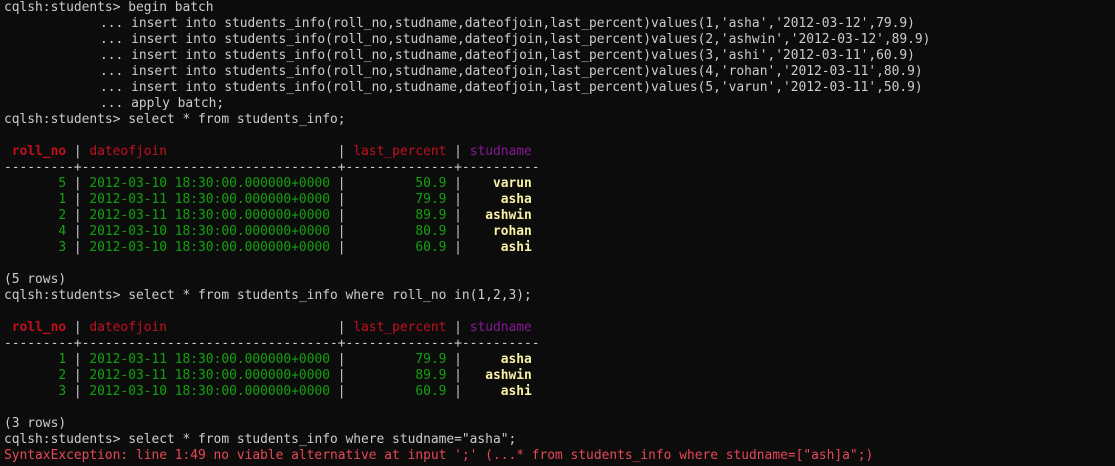  What do you see at coordinates (556, 8) in the screenshot?
I see `prompt-line: cqlsh:students> begin batch` at bounding box center [556, 8].